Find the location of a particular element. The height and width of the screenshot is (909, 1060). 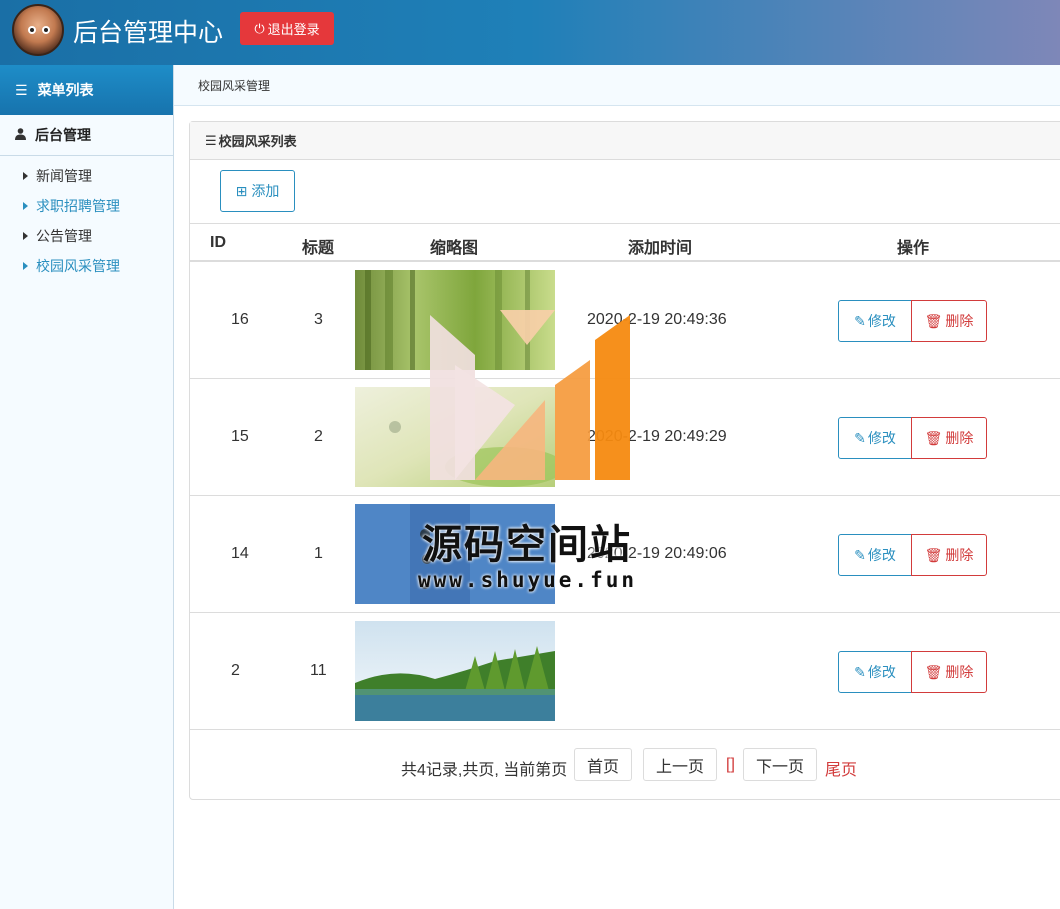

sidebar-item-notices: 公告管理 is located at coordinates (86, 236).